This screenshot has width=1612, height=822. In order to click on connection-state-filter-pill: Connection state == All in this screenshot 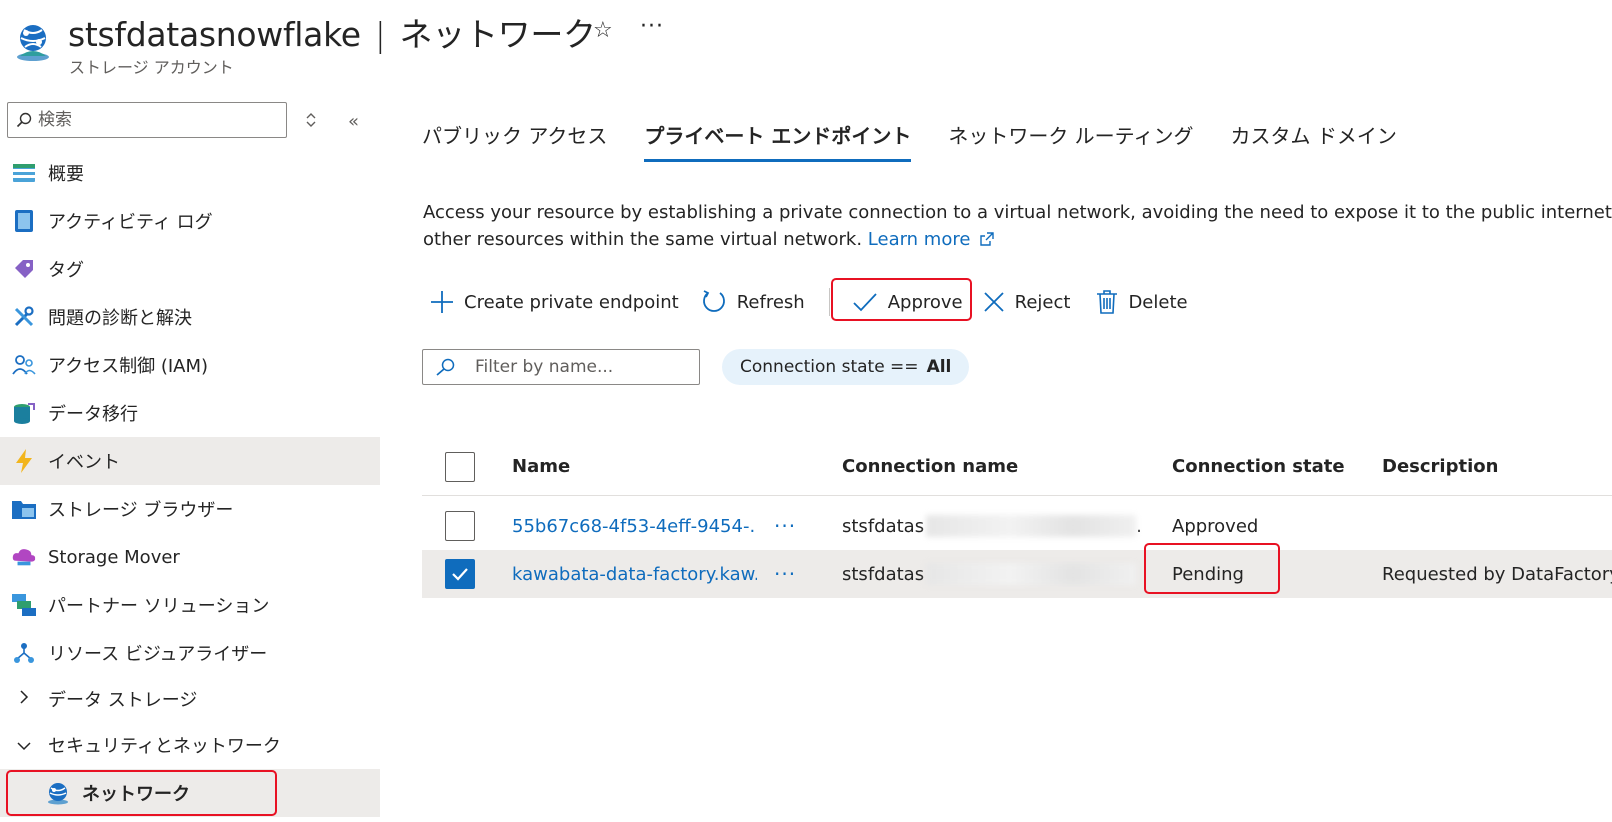, I will do `click(846, 367)`.